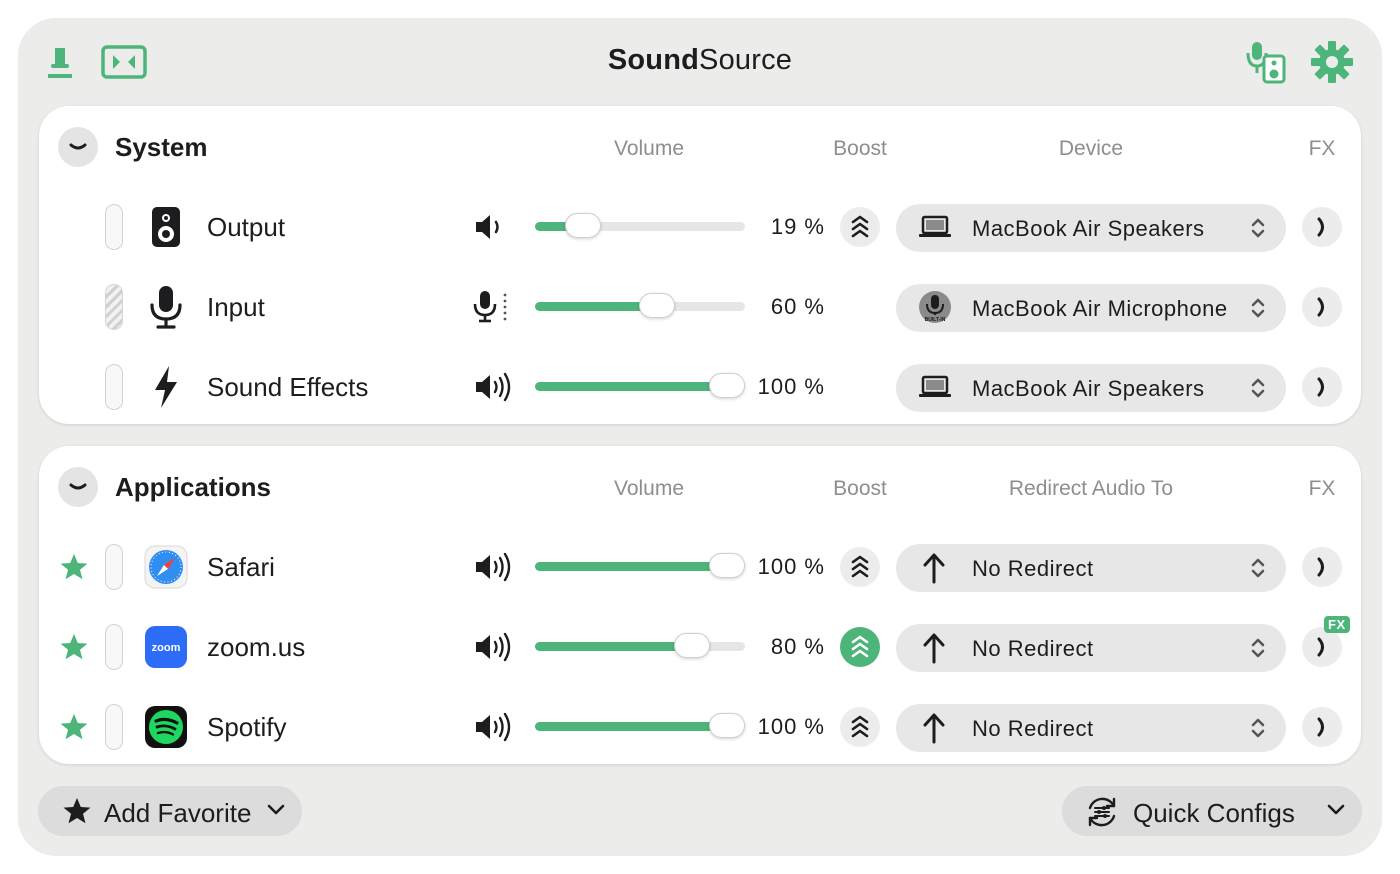 The width and height of the screenshot is (1400, 874). I want to click on system-volume-header: Volume, so click(649, 148).